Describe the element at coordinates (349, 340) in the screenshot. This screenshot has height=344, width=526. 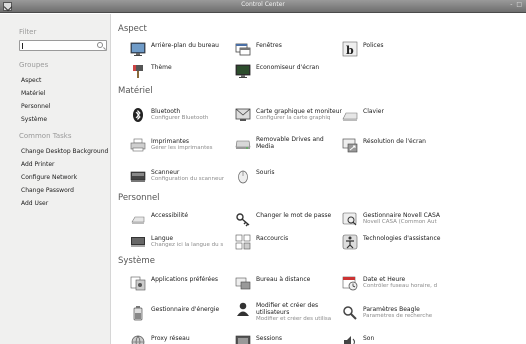
I see `sound-icon` at that location.